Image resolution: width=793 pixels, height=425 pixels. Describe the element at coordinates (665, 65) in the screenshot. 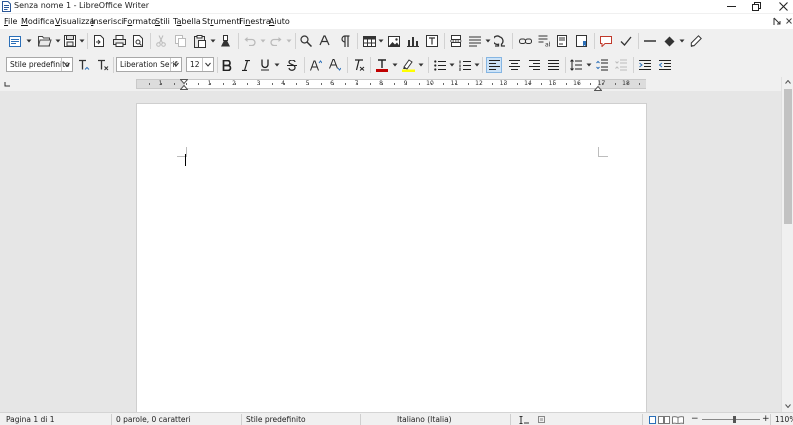

I see `decrease-indent-button` at that location.